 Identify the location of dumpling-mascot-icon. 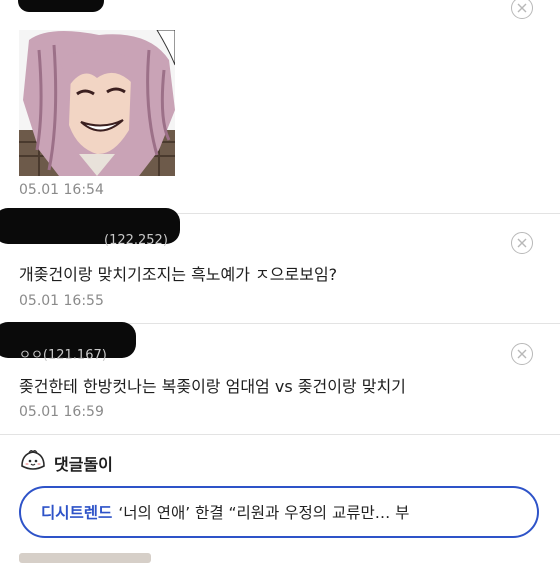
(33, 460).